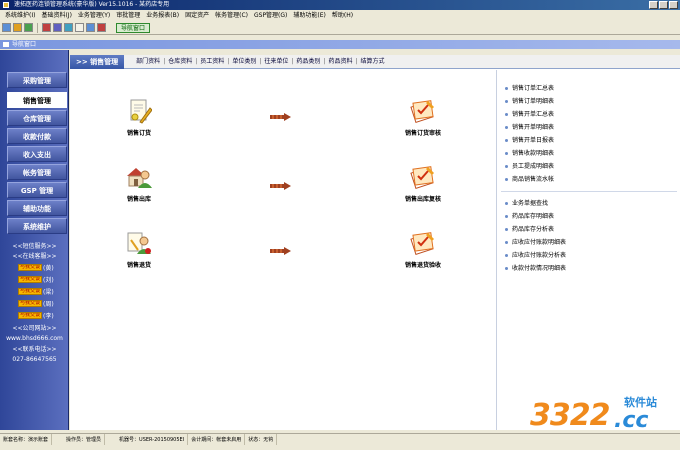  Describe the element at coordinates (139, 183) in the screenshot. I see `flow-node-sales-outbound: 销售出库` at that location.